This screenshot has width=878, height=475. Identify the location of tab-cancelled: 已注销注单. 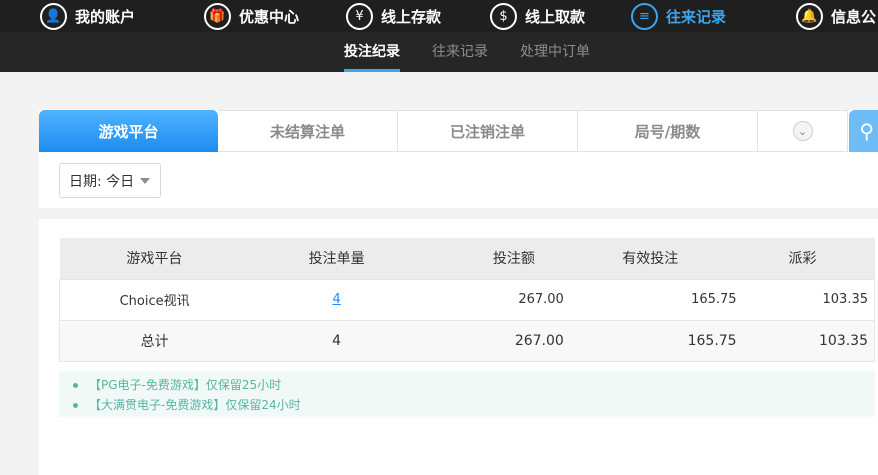
(488, 131).